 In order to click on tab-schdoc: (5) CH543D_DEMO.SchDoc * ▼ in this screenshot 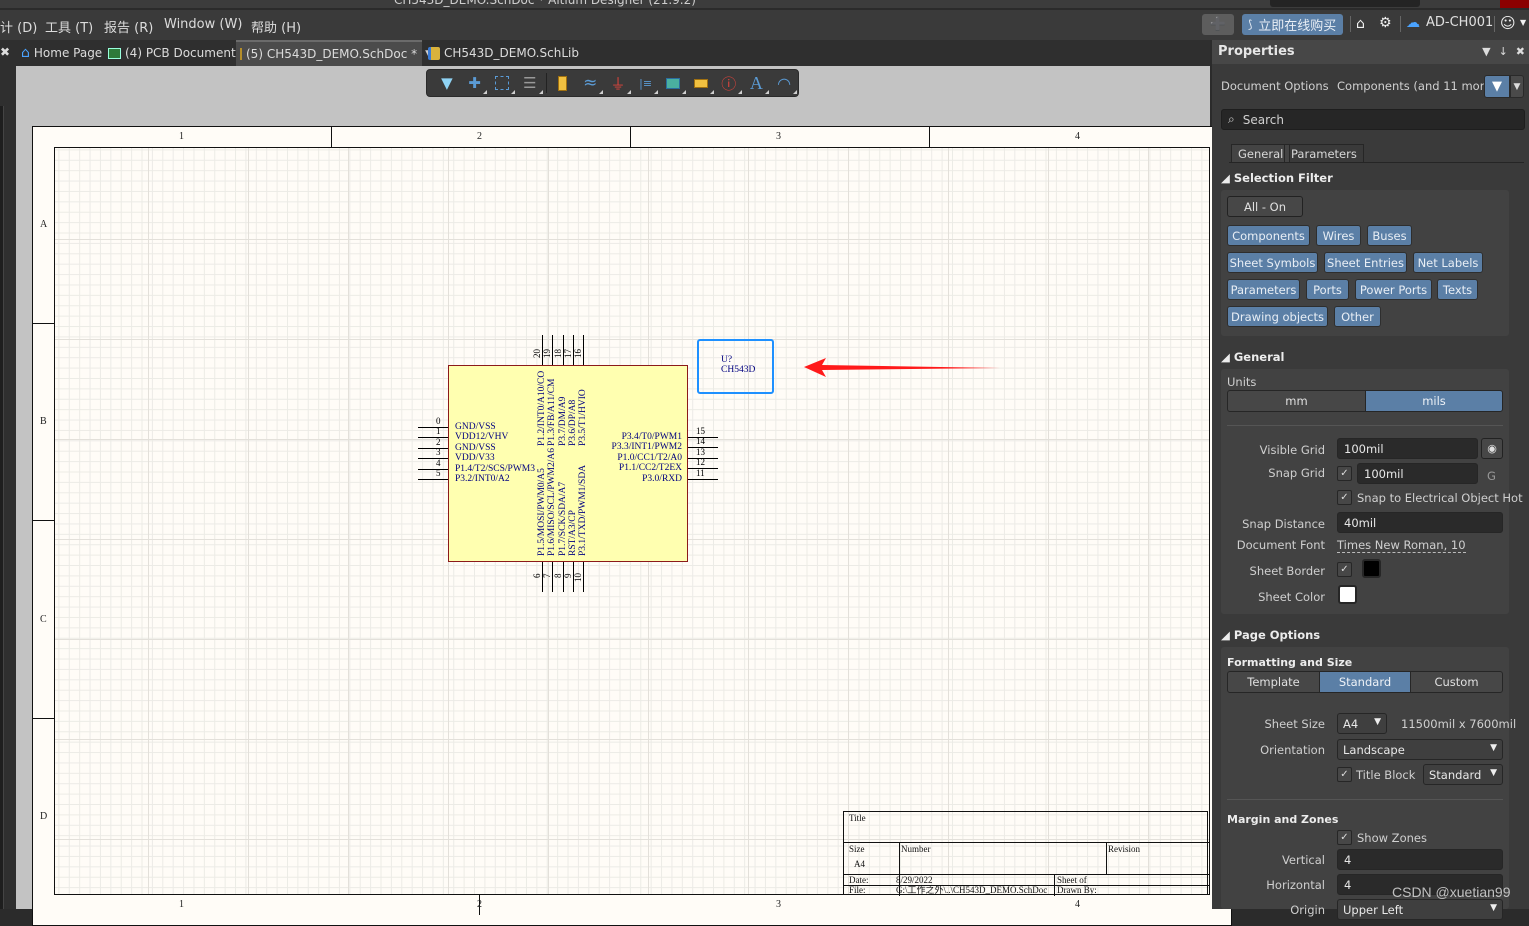, I will do `click(334, 53)`.